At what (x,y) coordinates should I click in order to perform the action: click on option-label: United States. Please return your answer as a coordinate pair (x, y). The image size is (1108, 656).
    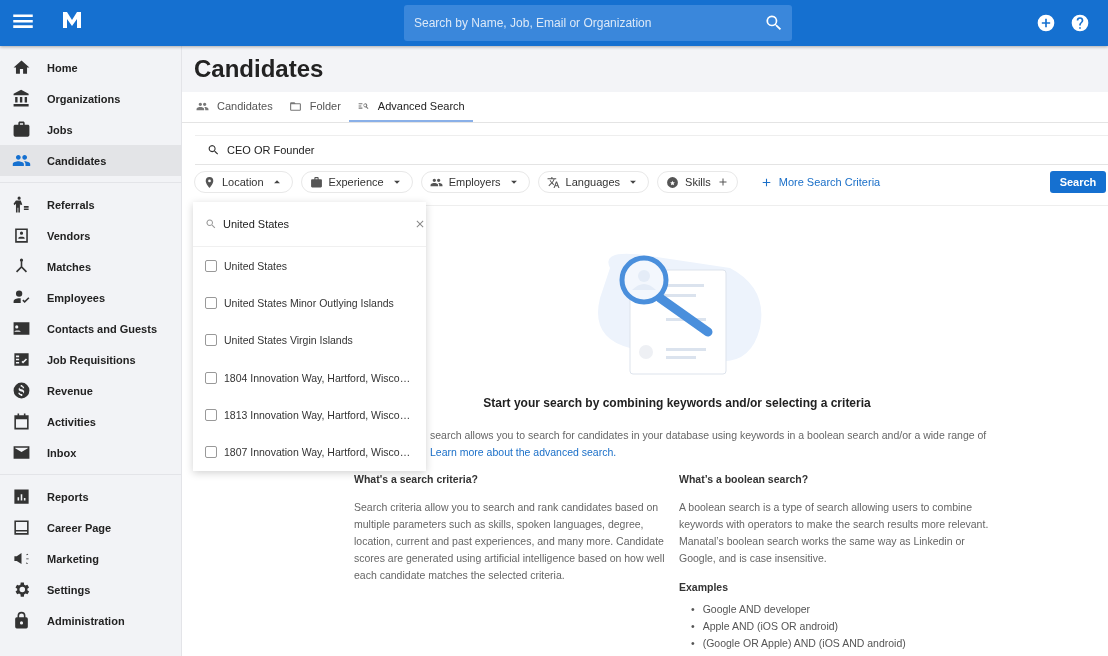
    Looking at the image, I should click on (256, 265).